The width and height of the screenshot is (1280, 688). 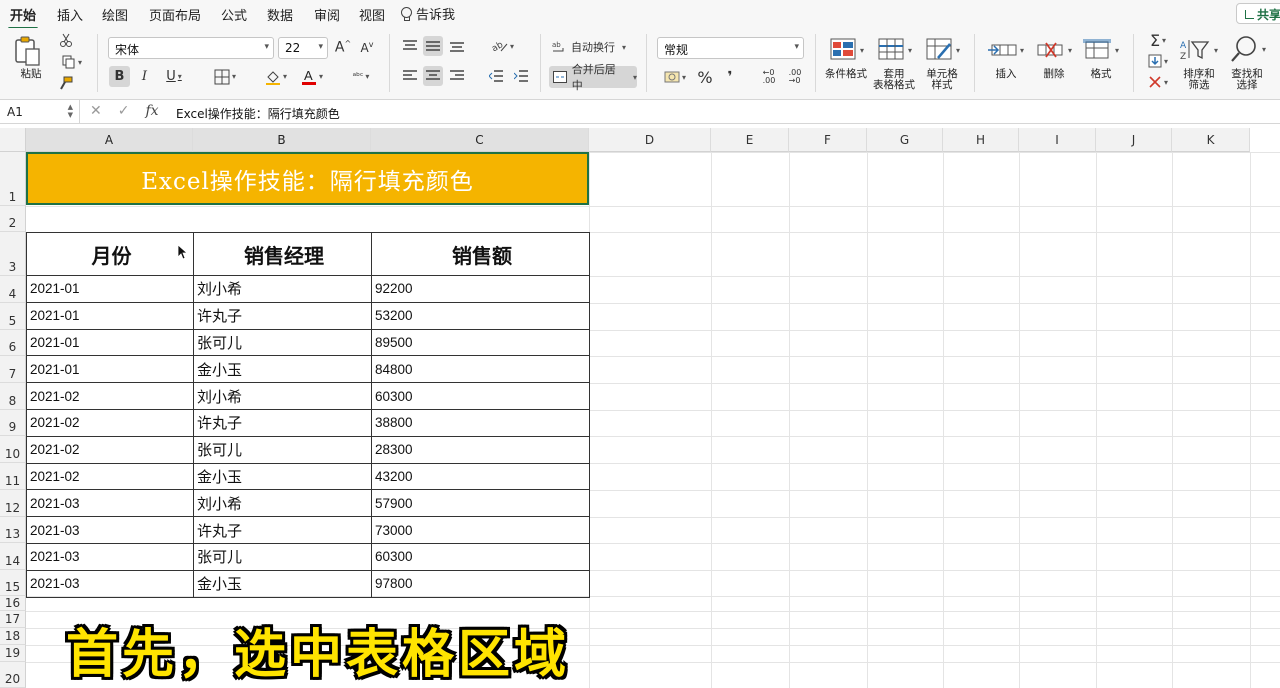 What do you see at coordinates (367, 47) in the screenshot?
I see `decrease-font-button: Av` at bounding box center [367, 47].